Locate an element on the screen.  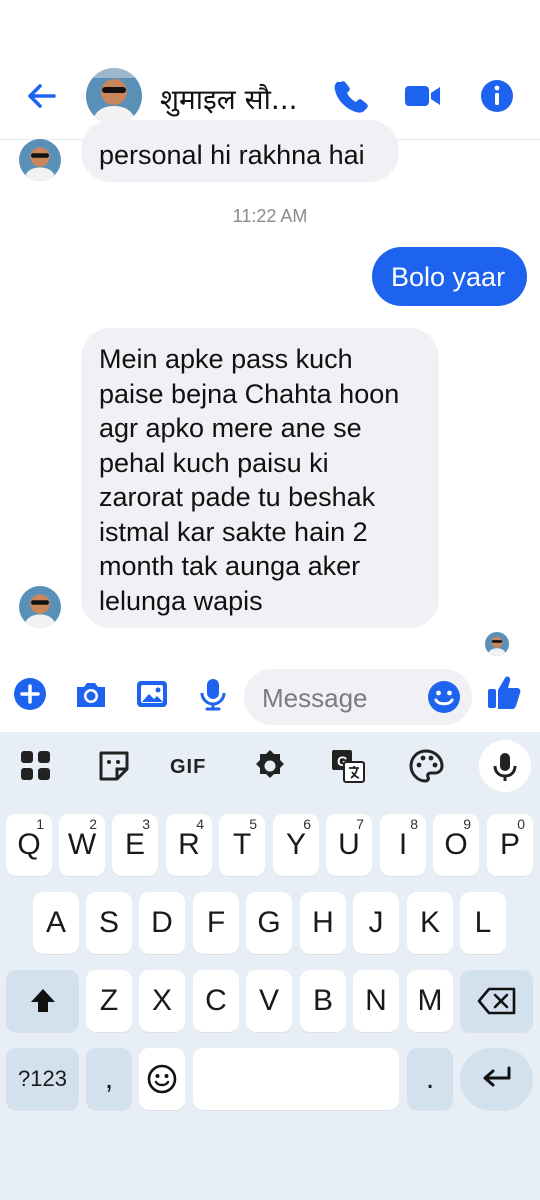
key-n: N is located at coordinates (376, 1001).